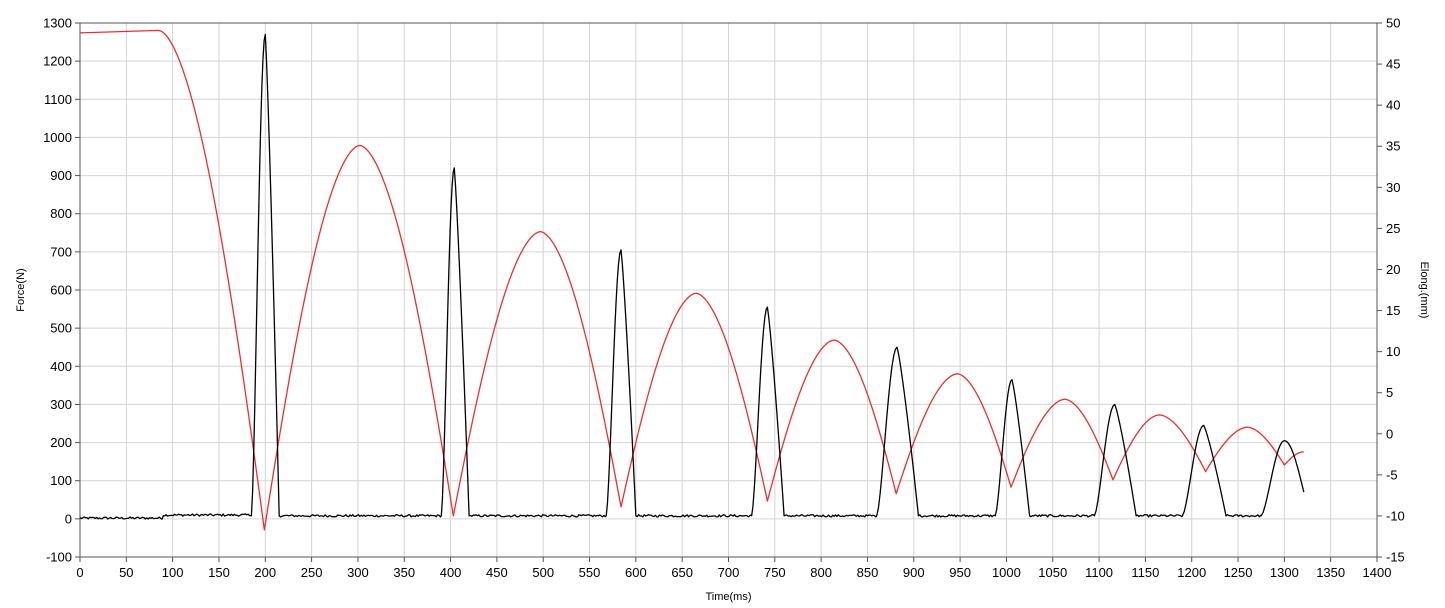 This screenshot has height=608, width=1445. Describe the element at coordinates (821, 572) in the screenshot. I see `x-tick-label: 800` at that location.